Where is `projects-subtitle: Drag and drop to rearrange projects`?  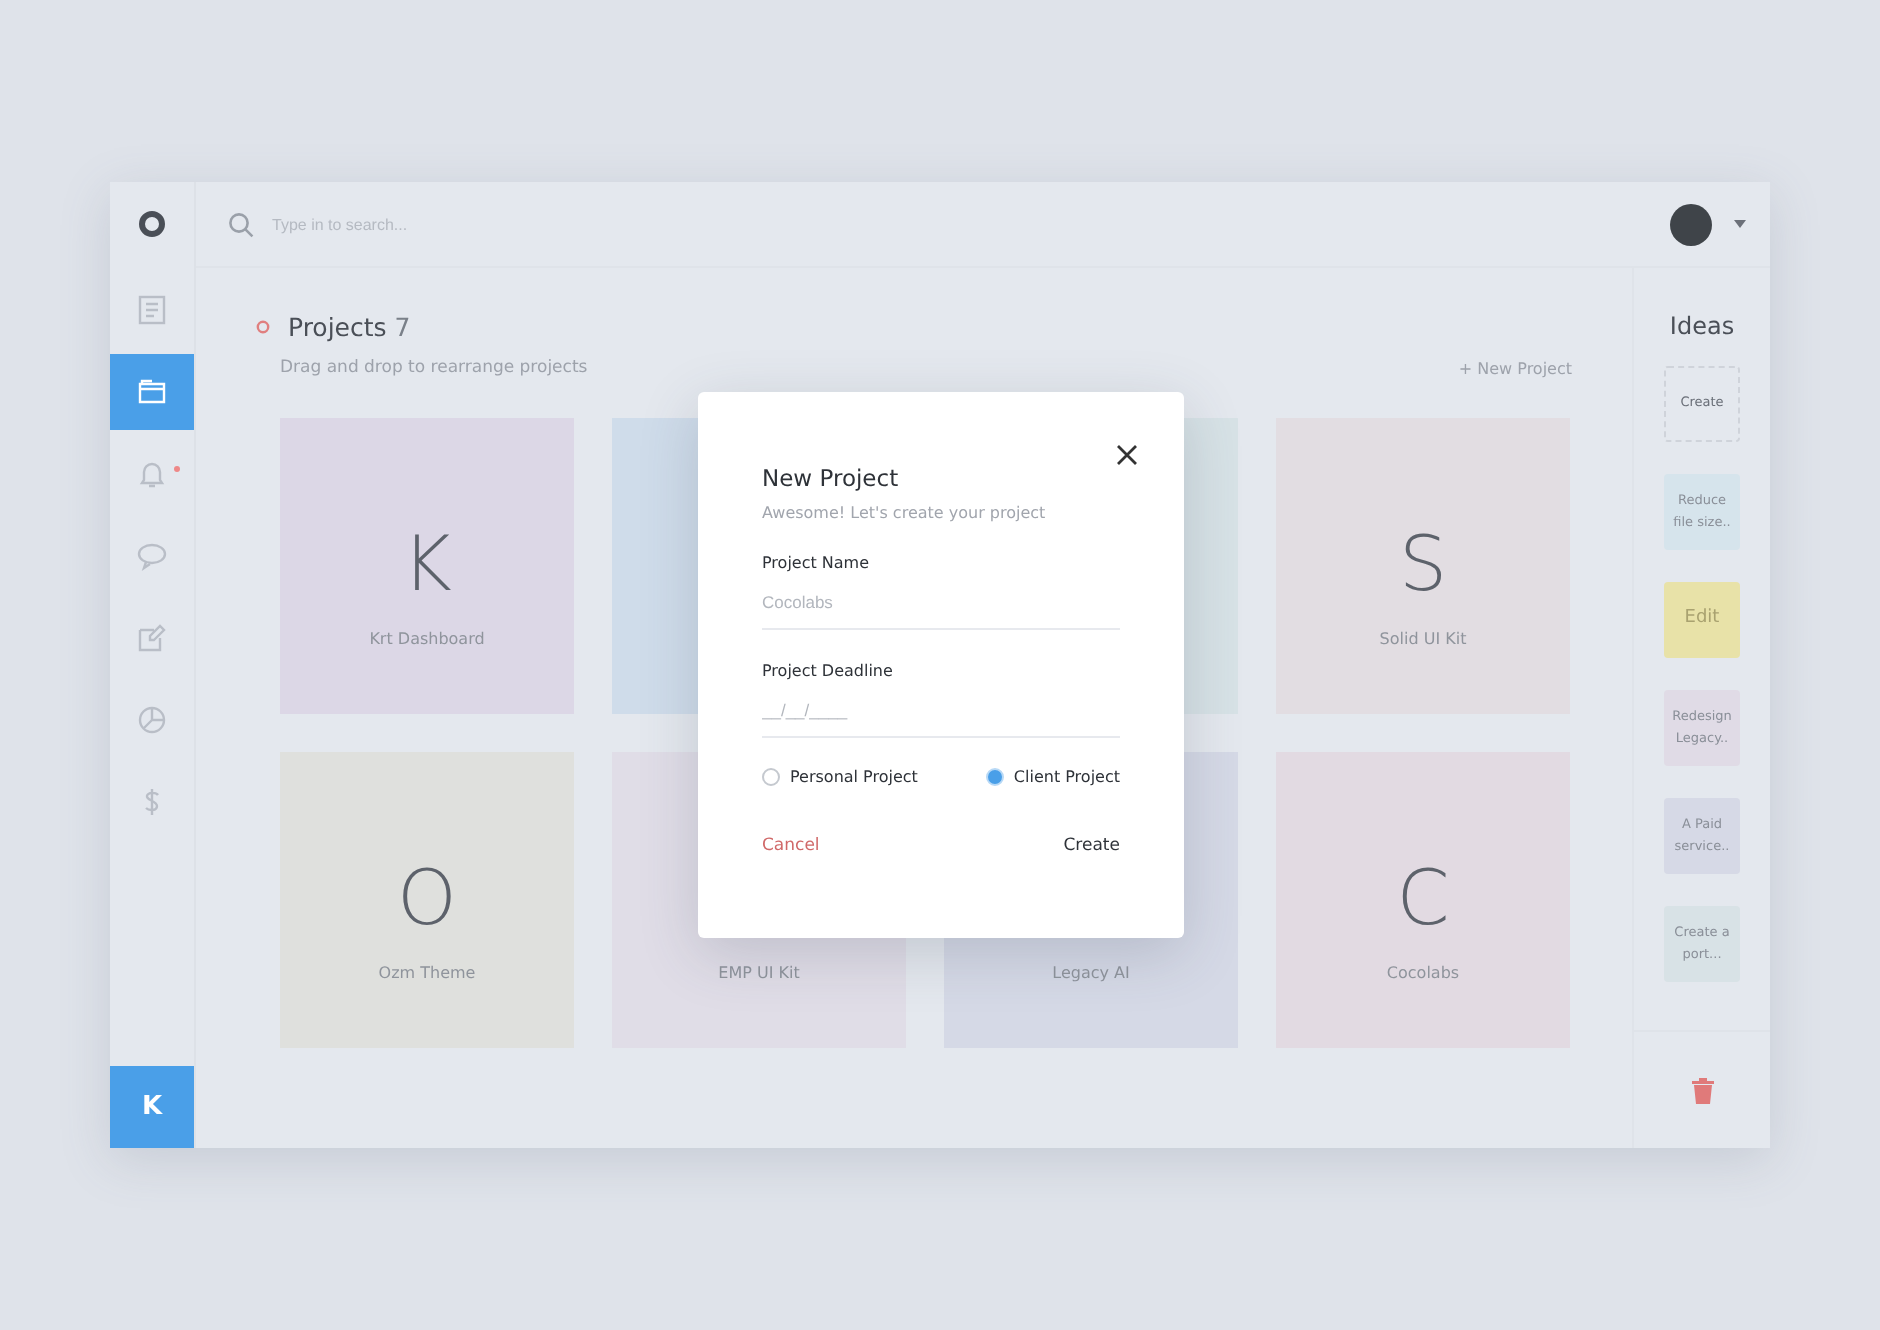
projects-subtitle: Drag and drop to rearrange projects is located at coordinates (434, 368).